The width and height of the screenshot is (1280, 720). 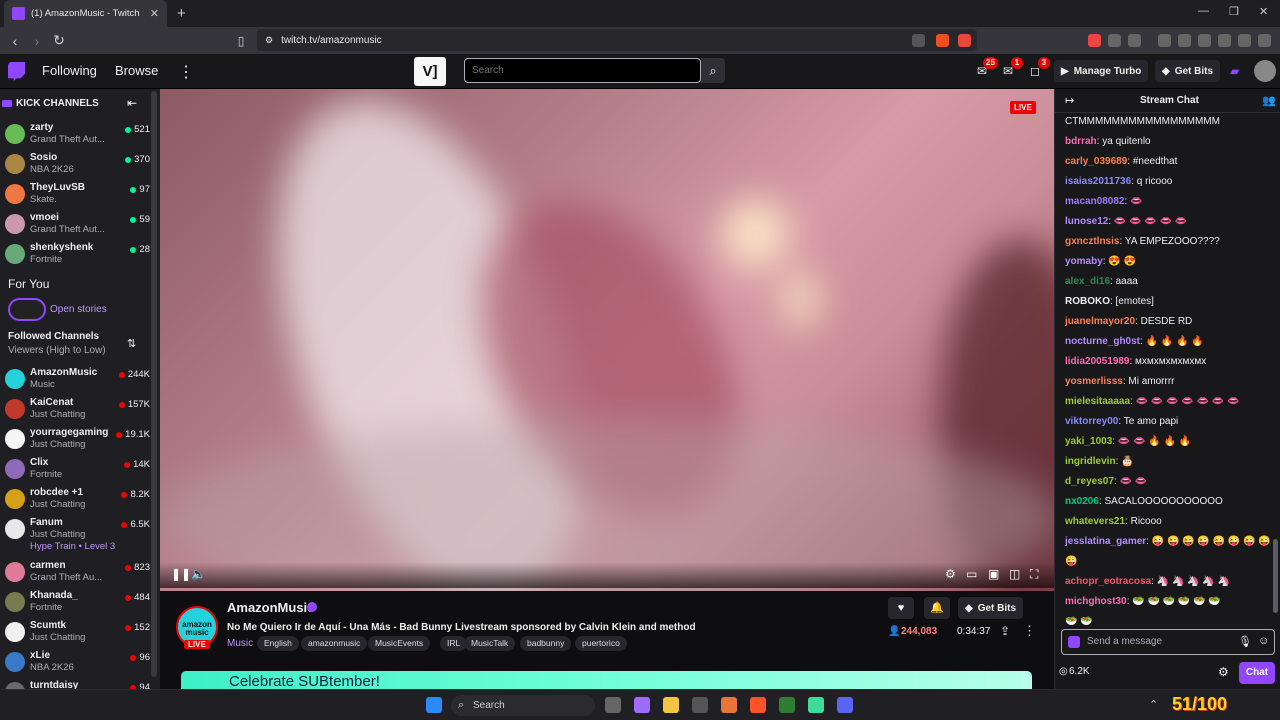 I want to click on brave-icon, so click(x=758, y=705).